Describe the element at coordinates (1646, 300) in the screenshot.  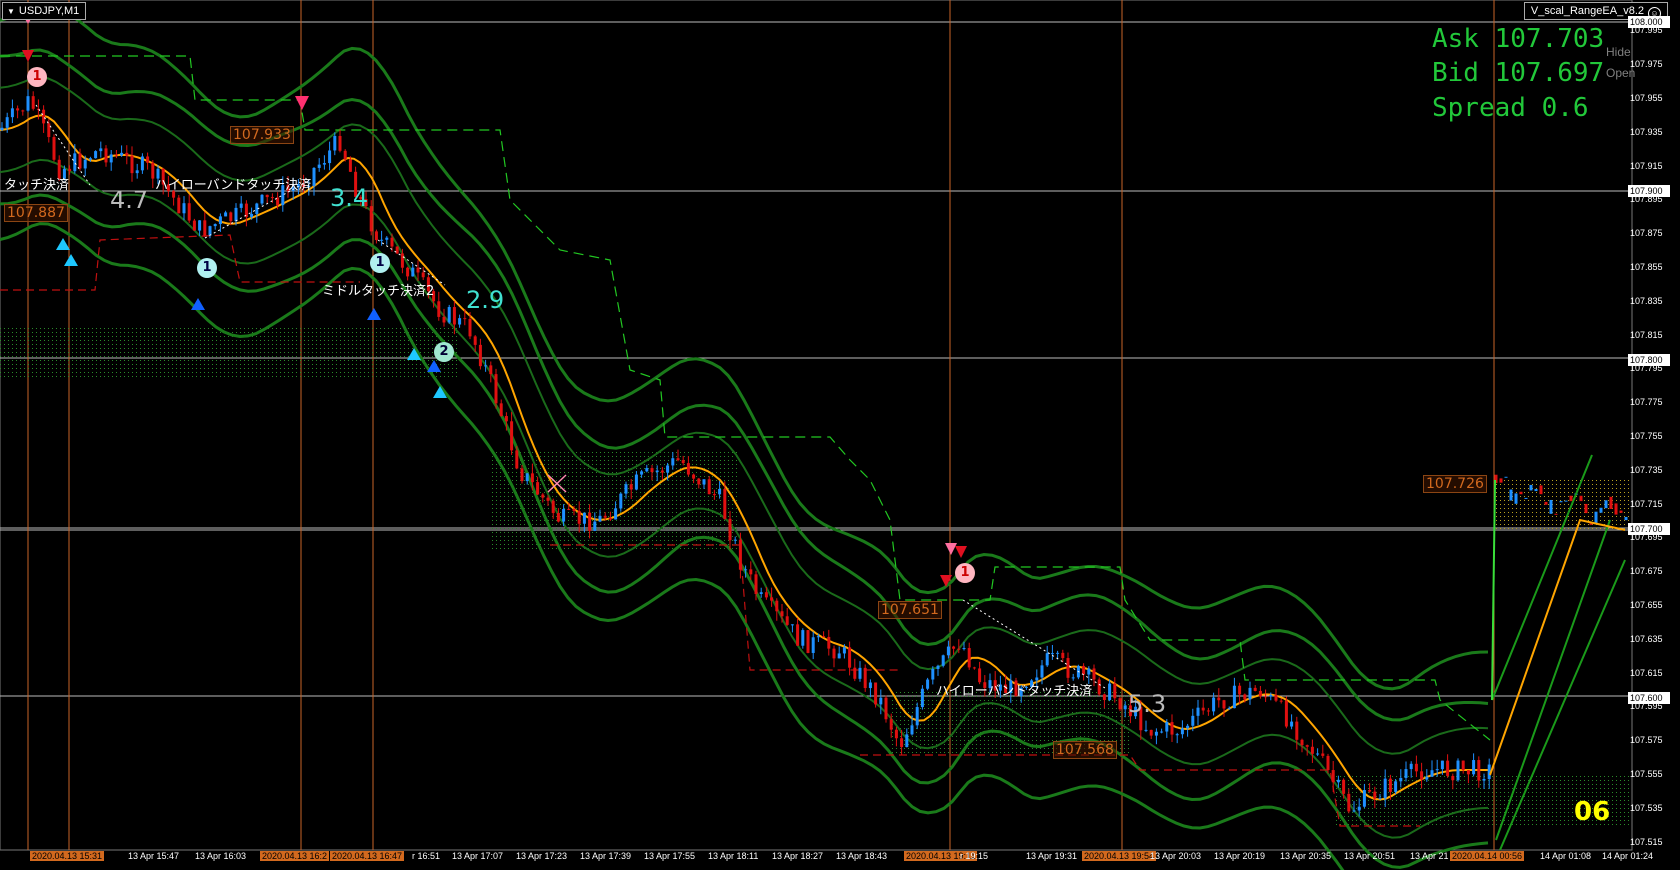
I see `price-tick: 107.835` at that location.